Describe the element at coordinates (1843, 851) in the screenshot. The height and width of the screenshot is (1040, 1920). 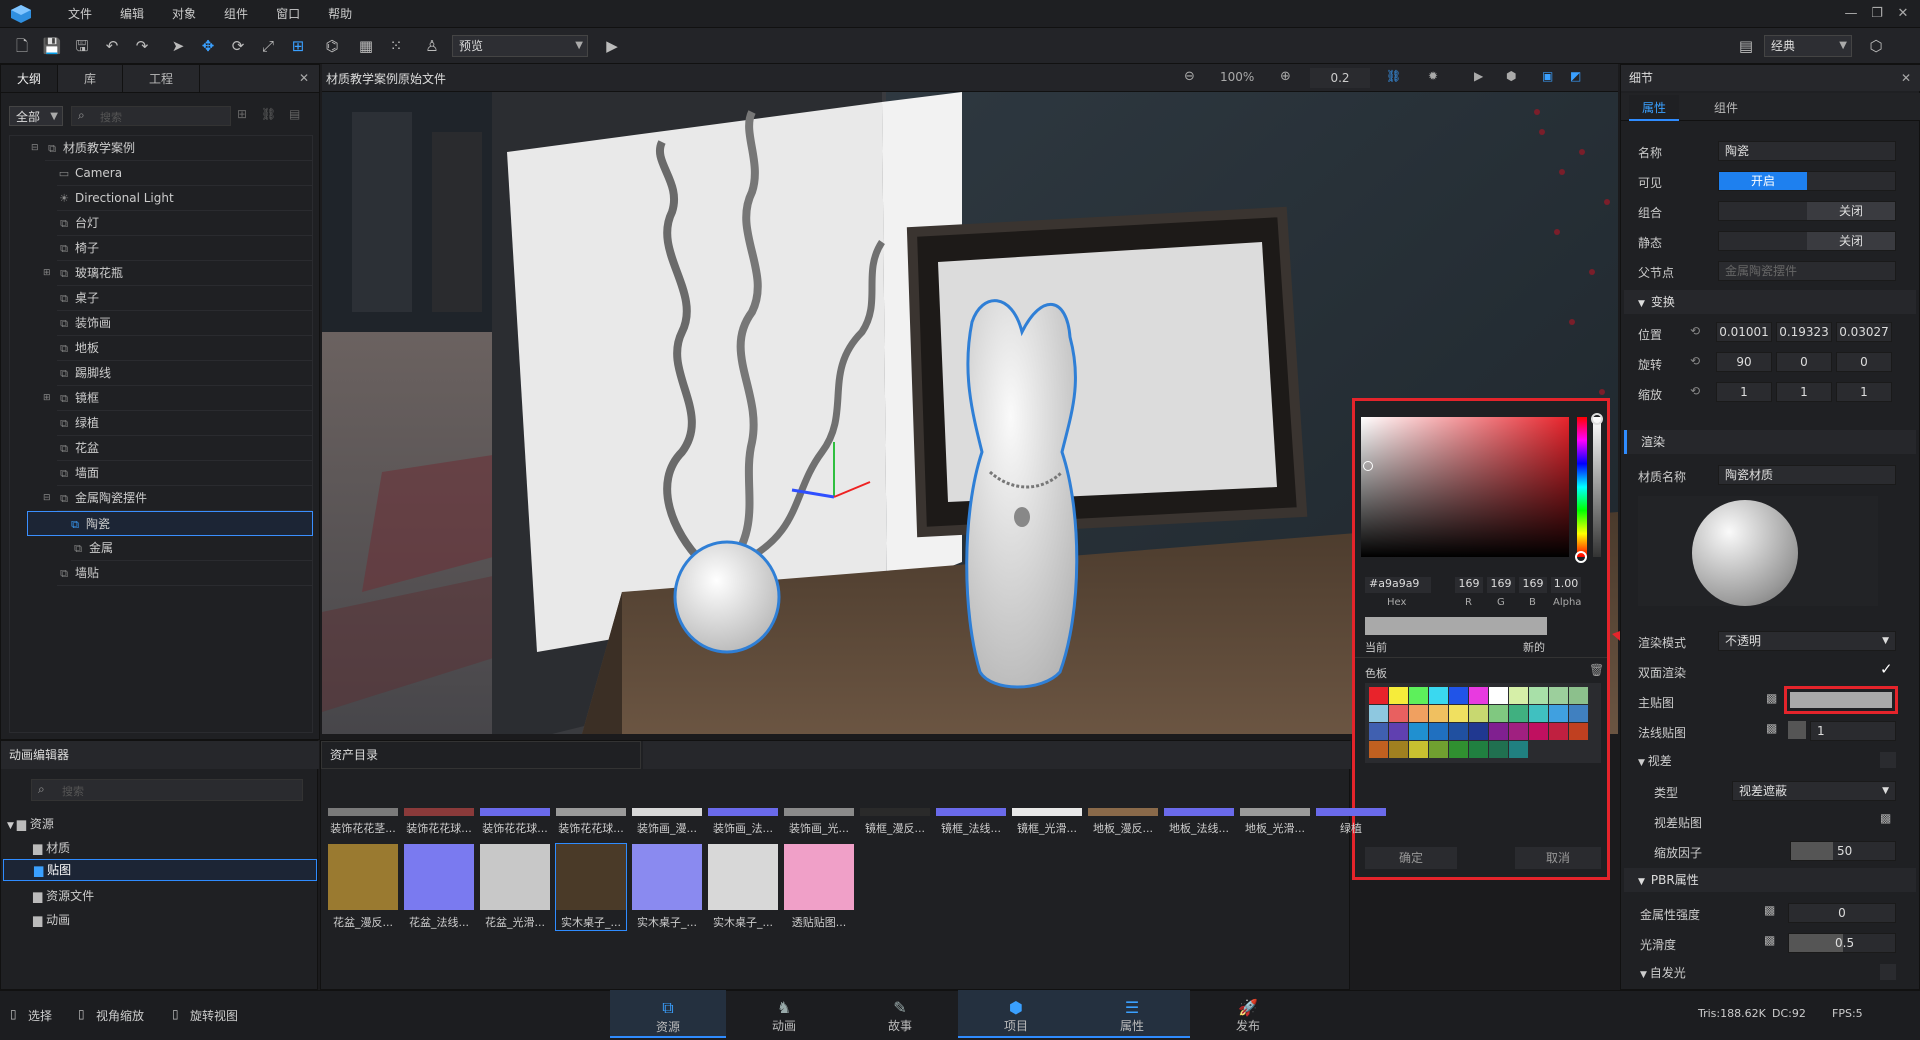
I see `scale-factor-slider: 50` at that location.